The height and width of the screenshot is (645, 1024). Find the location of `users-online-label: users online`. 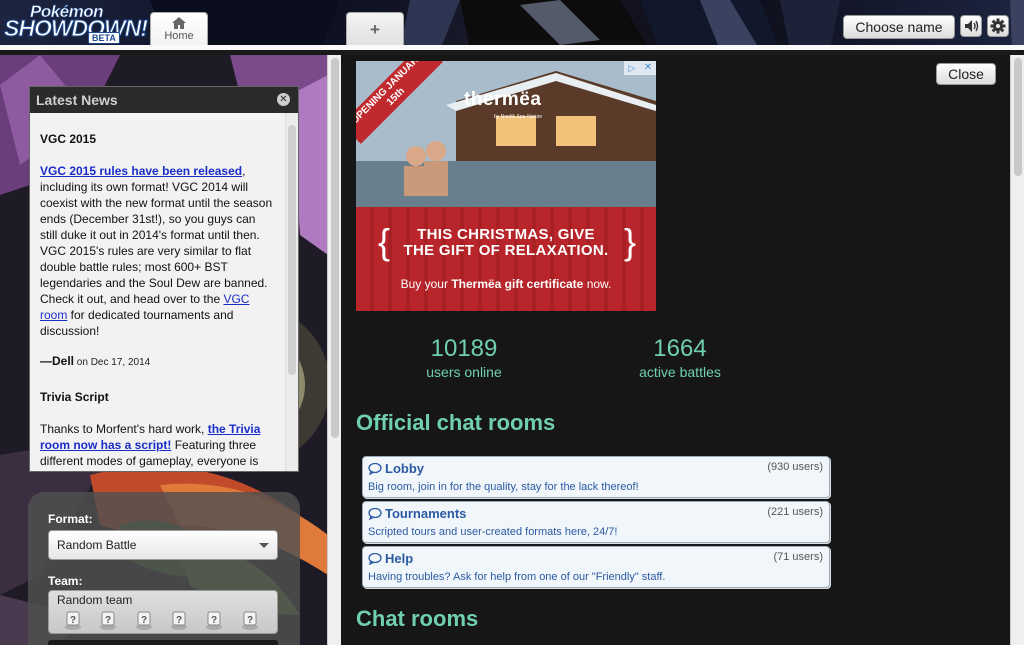

users-online-label: users online is located at coordinates (464, 372).